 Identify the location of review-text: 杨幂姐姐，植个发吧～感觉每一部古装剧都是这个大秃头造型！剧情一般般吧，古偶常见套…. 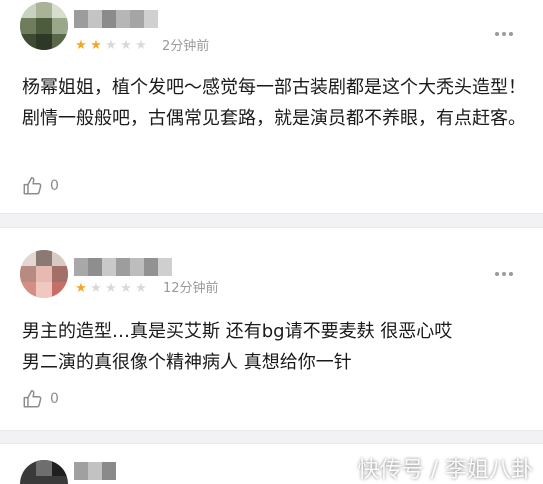
(274, 103).